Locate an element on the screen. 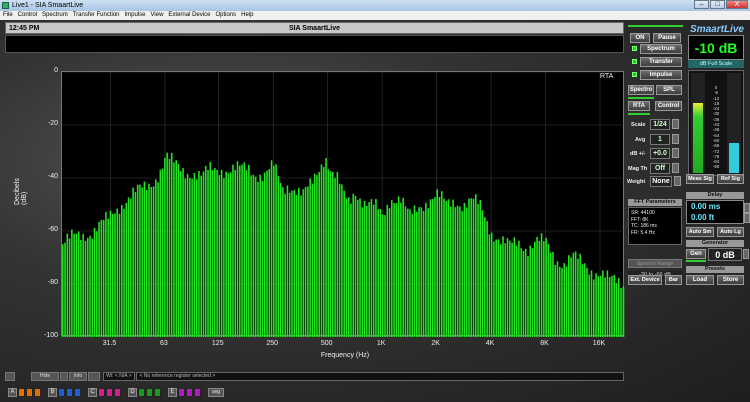 Image resolution: width=750 pixels, height=402 pixels. transfer-button: Transfer is located at coordinates (661, 62).